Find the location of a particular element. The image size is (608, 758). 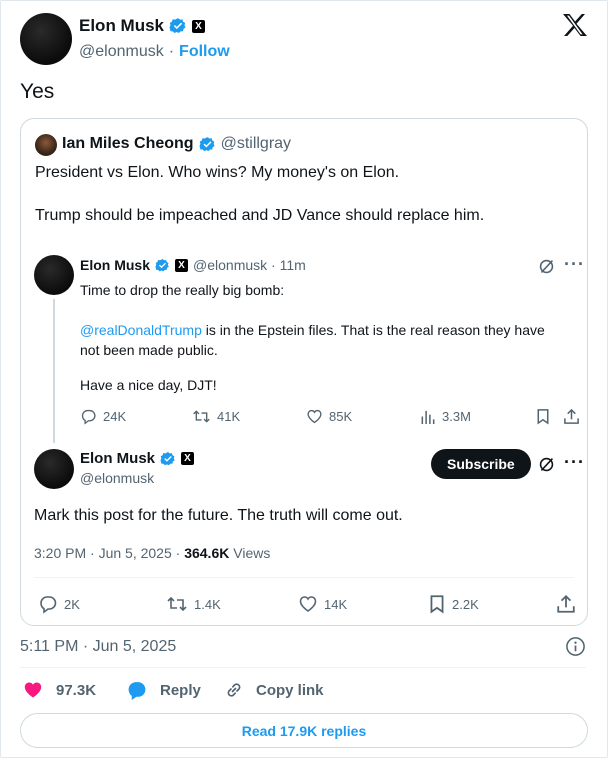

second-like-count: 14K is located at coordinates (336, 604).